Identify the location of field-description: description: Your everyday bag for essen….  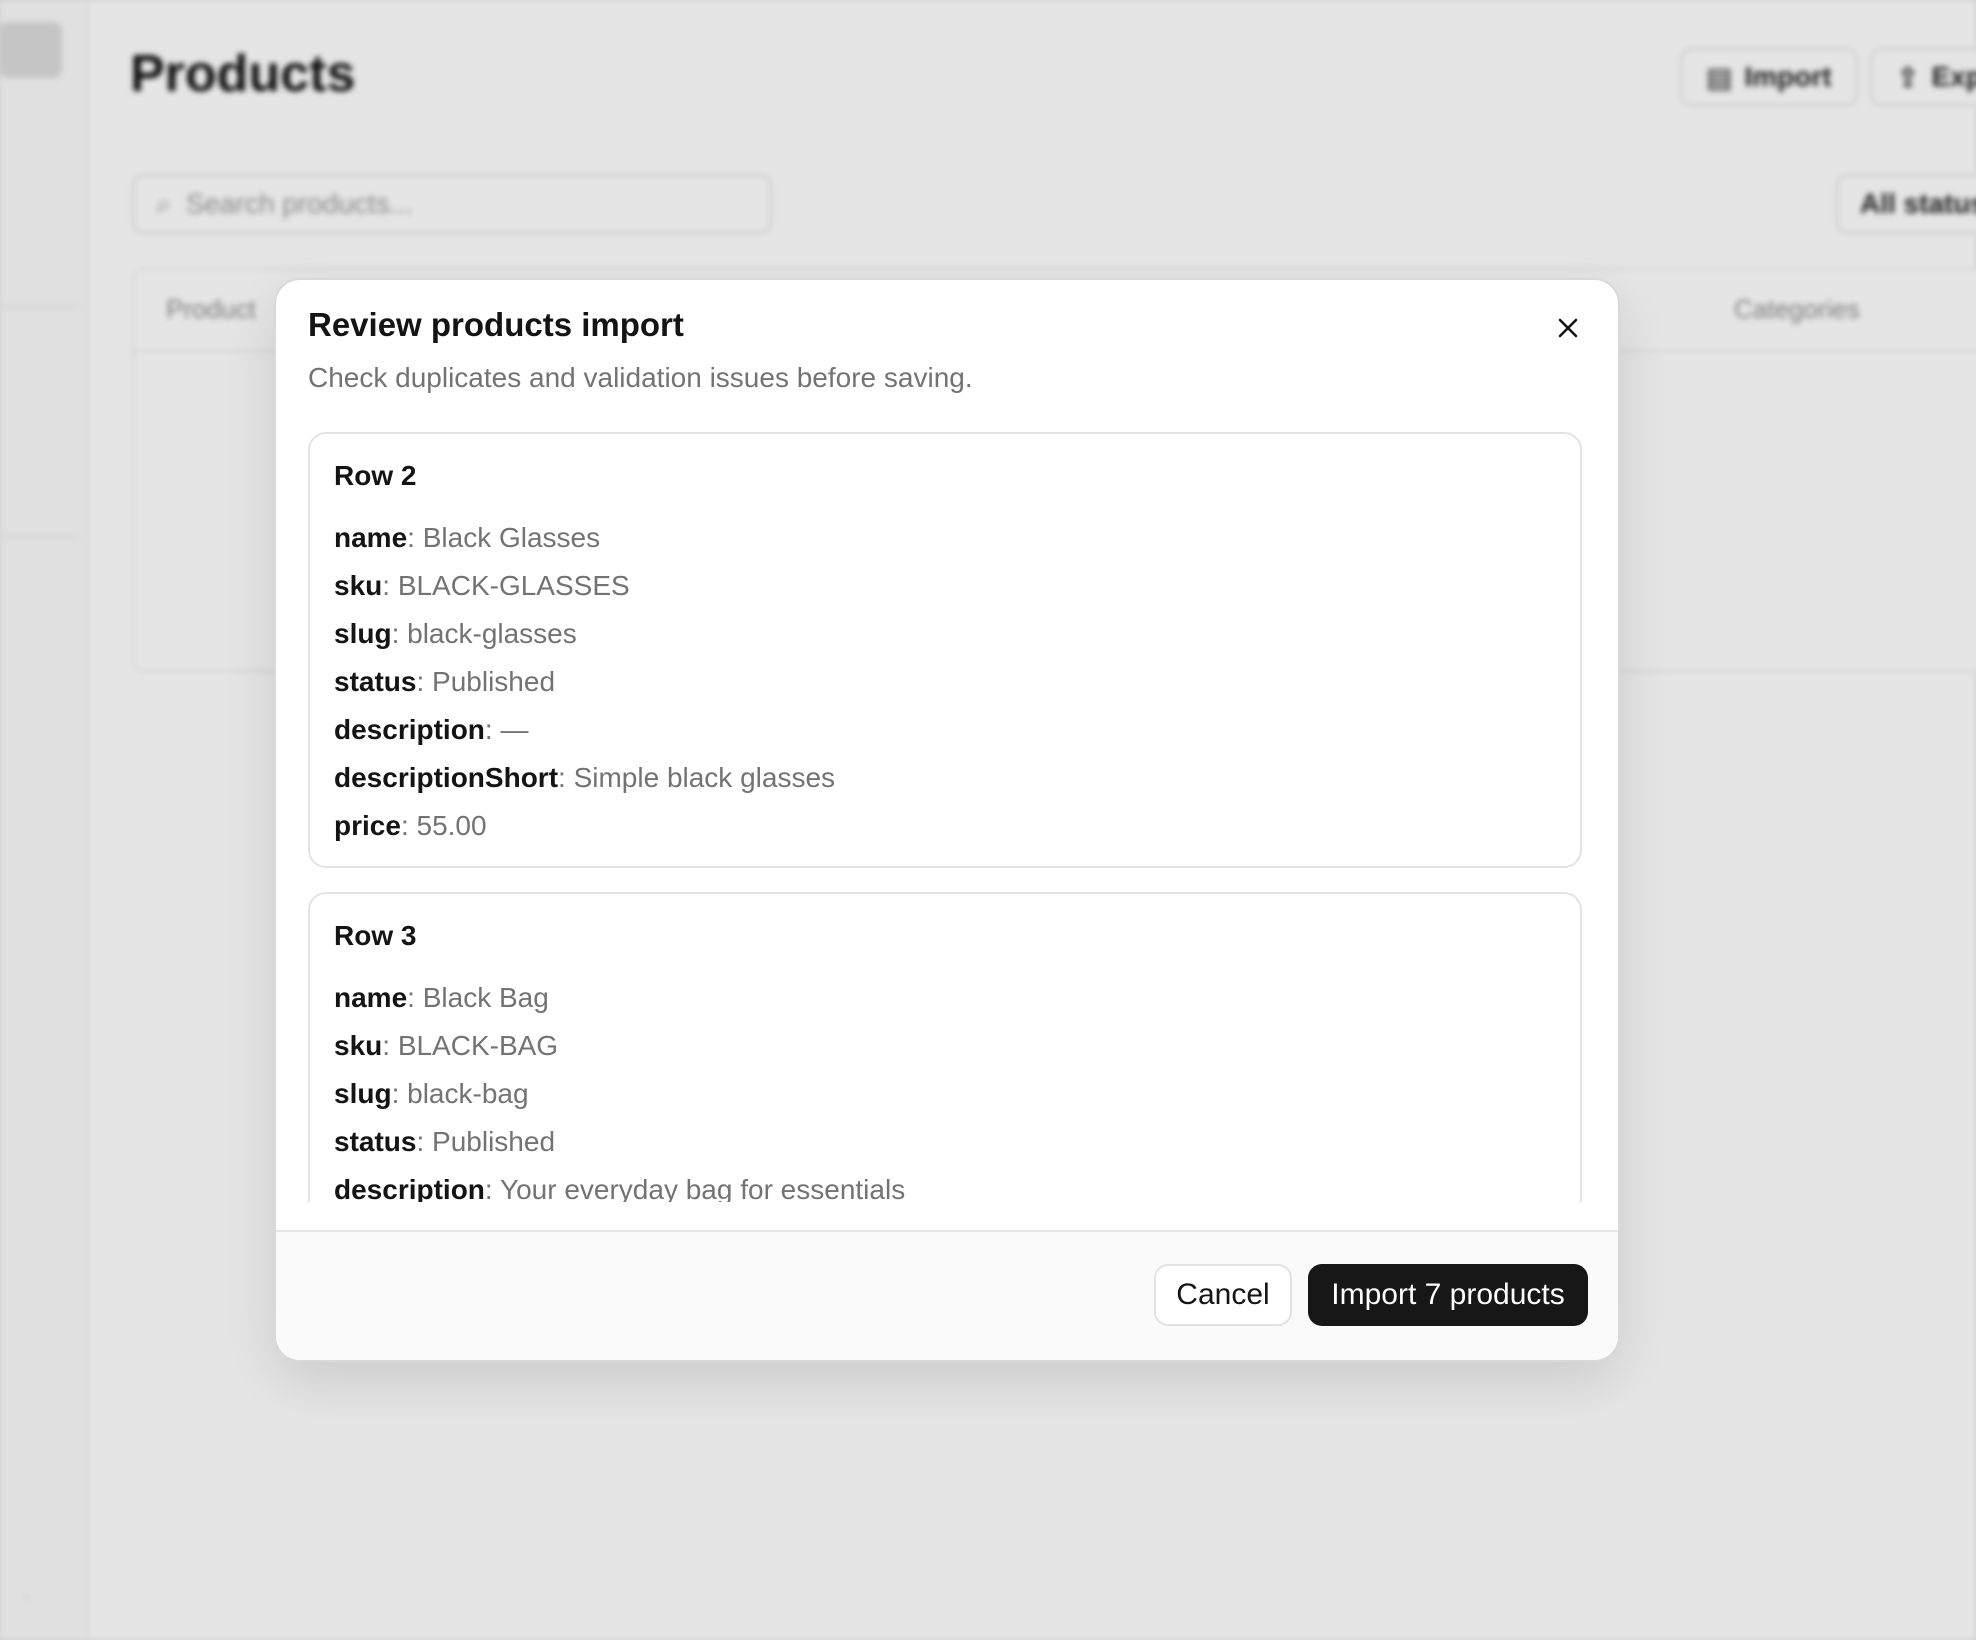
(620, 1188).